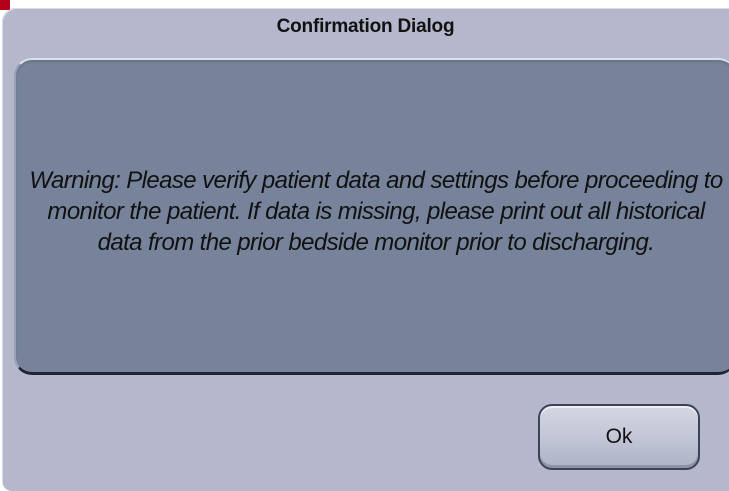  What do you see at coordinates (619, 437) in the screenshot?
I see `ok-button: Ok` at bounding box center [619, 437].